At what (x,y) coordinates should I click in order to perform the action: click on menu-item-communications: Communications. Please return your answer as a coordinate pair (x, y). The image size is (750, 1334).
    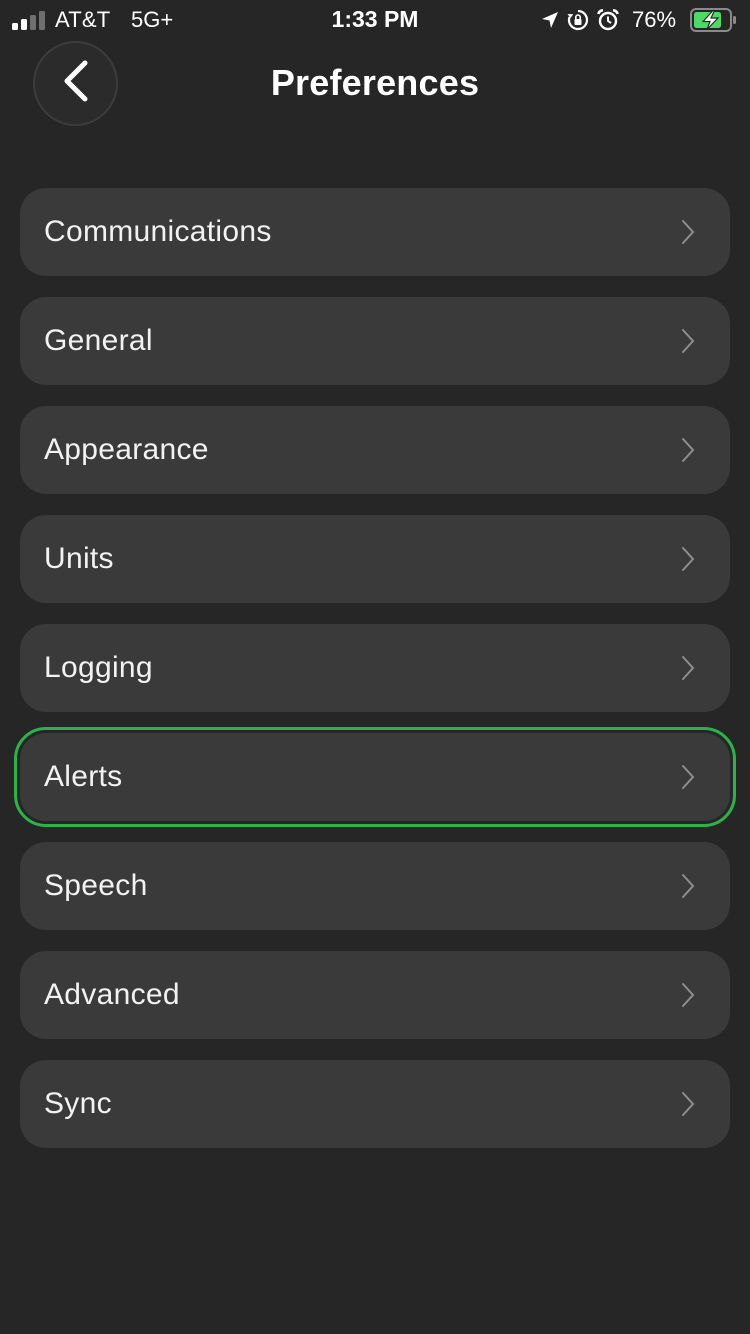
    Looking at the image, I should click on (375, 232).